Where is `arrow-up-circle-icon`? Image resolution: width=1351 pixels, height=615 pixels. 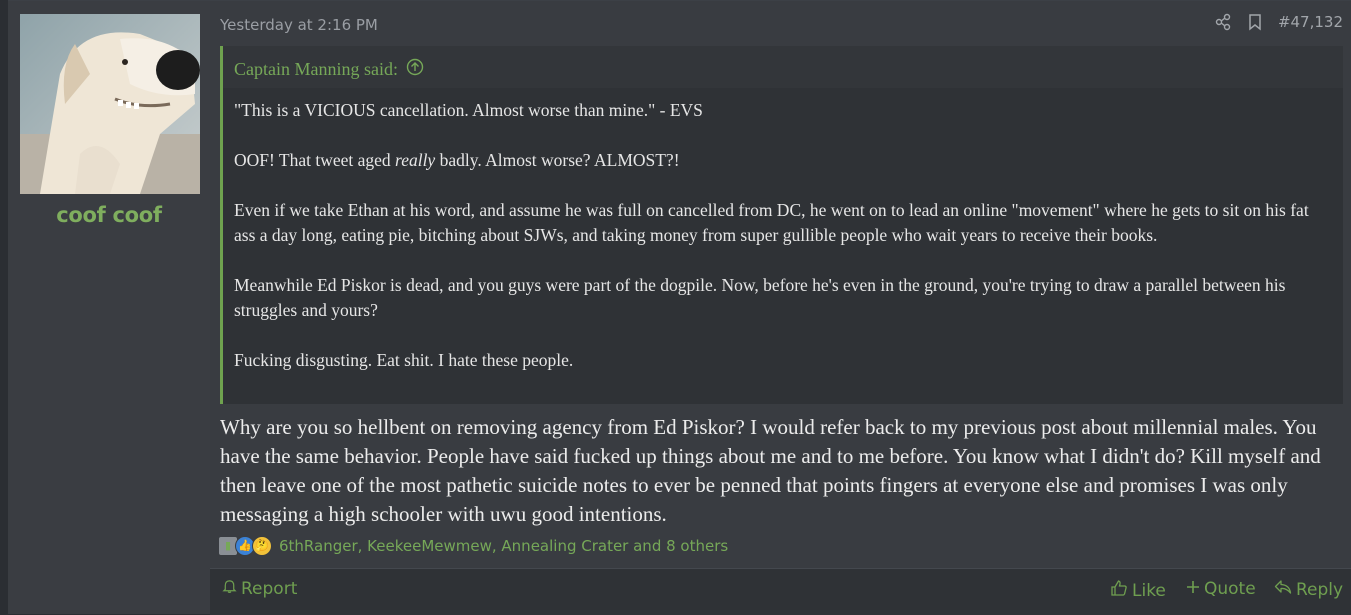 arrow-up-circle-icon is located at coordinates (415, 69).